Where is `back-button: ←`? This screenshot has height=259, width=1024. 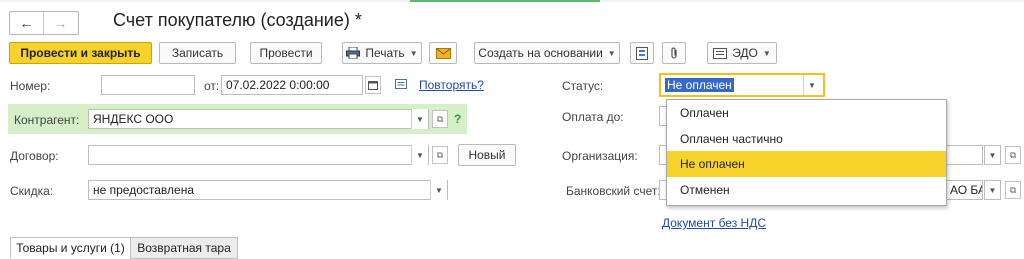
back-button: ← is located at coordinates (27, 23).